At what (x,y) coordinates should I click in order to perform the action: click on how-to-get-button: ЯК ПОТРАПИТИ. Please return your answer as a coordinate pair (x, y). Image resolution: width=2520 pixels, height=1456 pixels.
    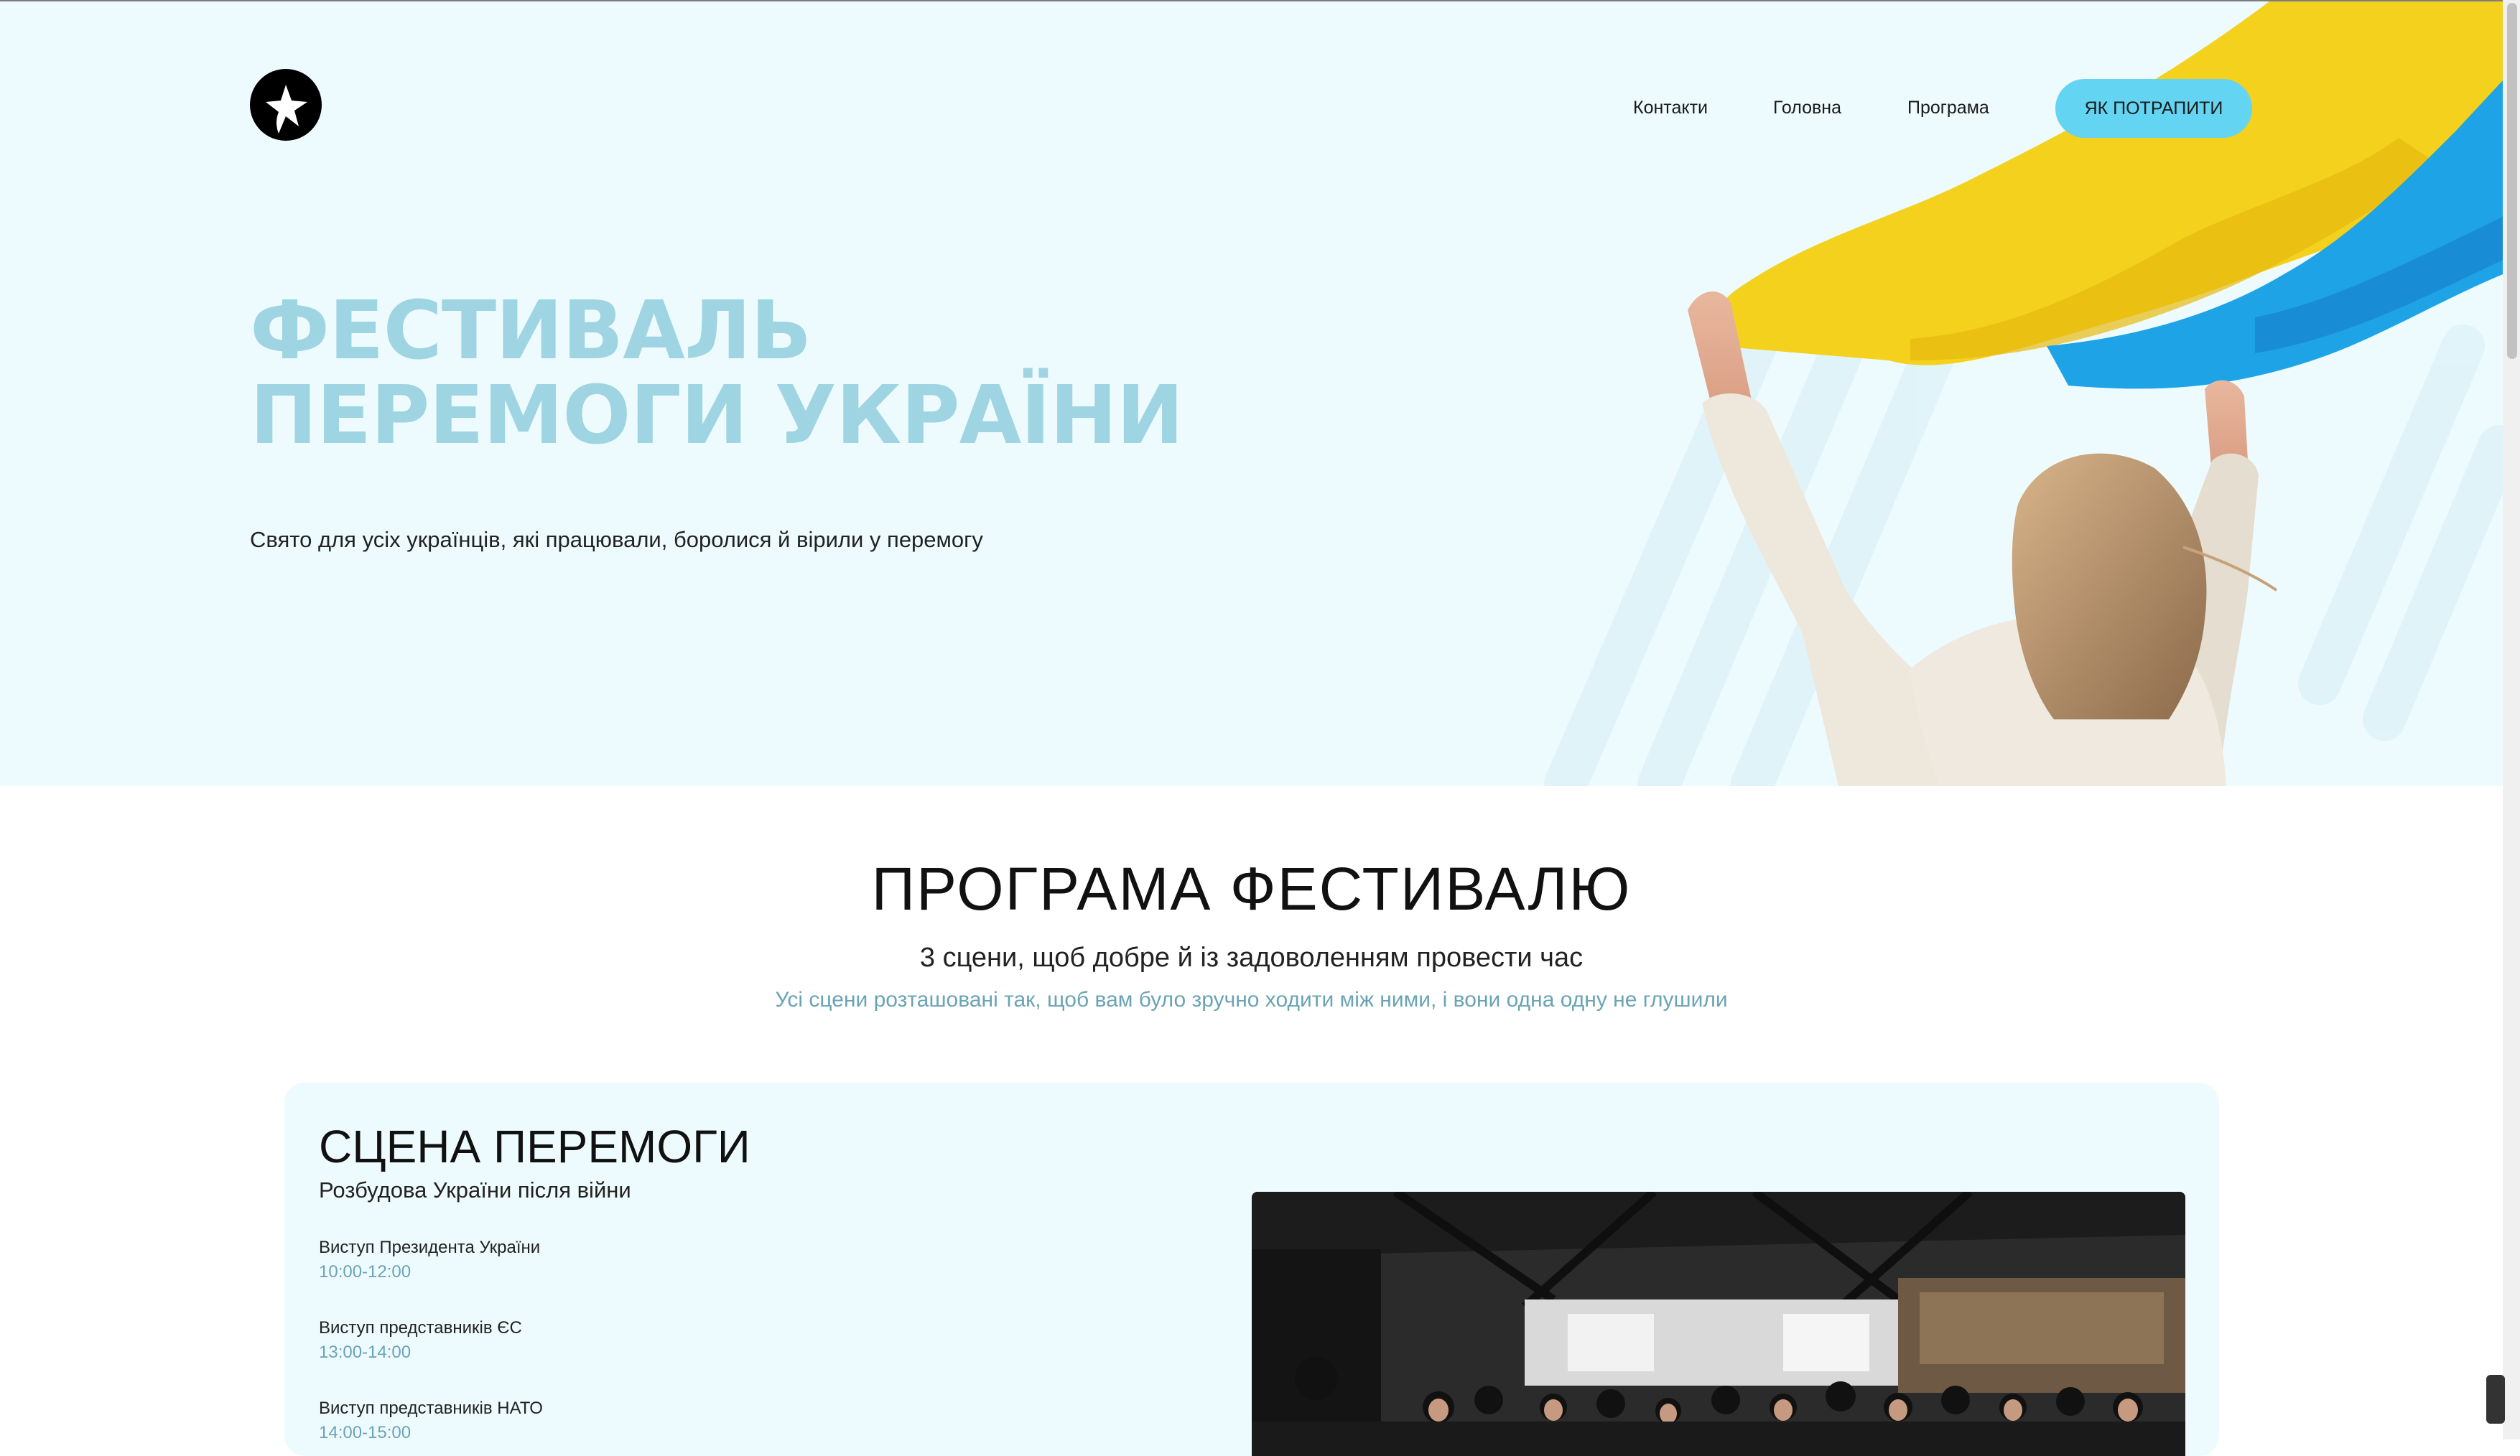
    Looking at the image, I should click on (2153, 108).